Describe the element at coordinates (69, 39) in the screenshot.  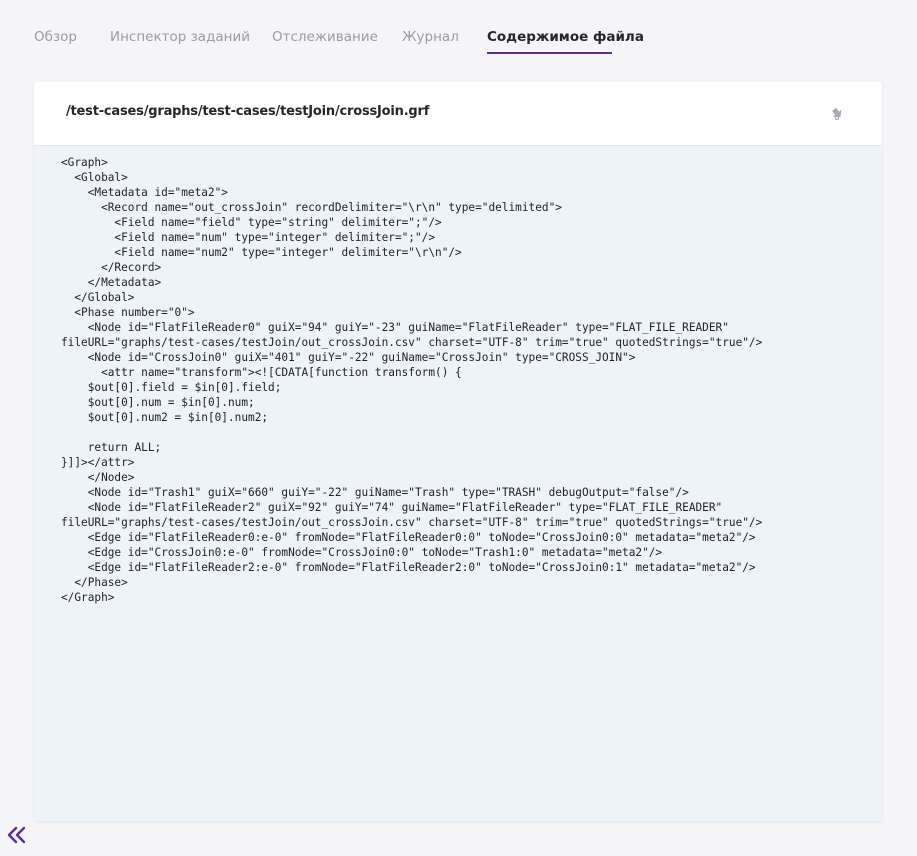
I see `tab-overview: Обзор` at that location.